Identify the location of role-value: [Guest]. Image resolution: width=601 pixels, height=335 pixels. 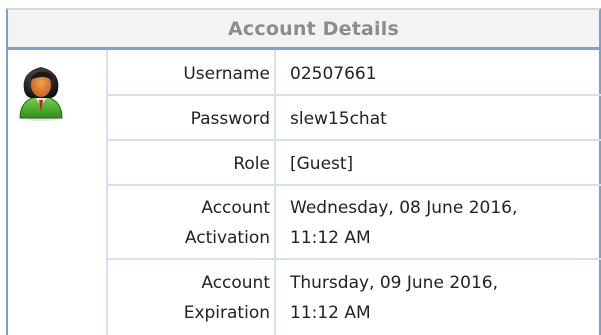
(322, 164).